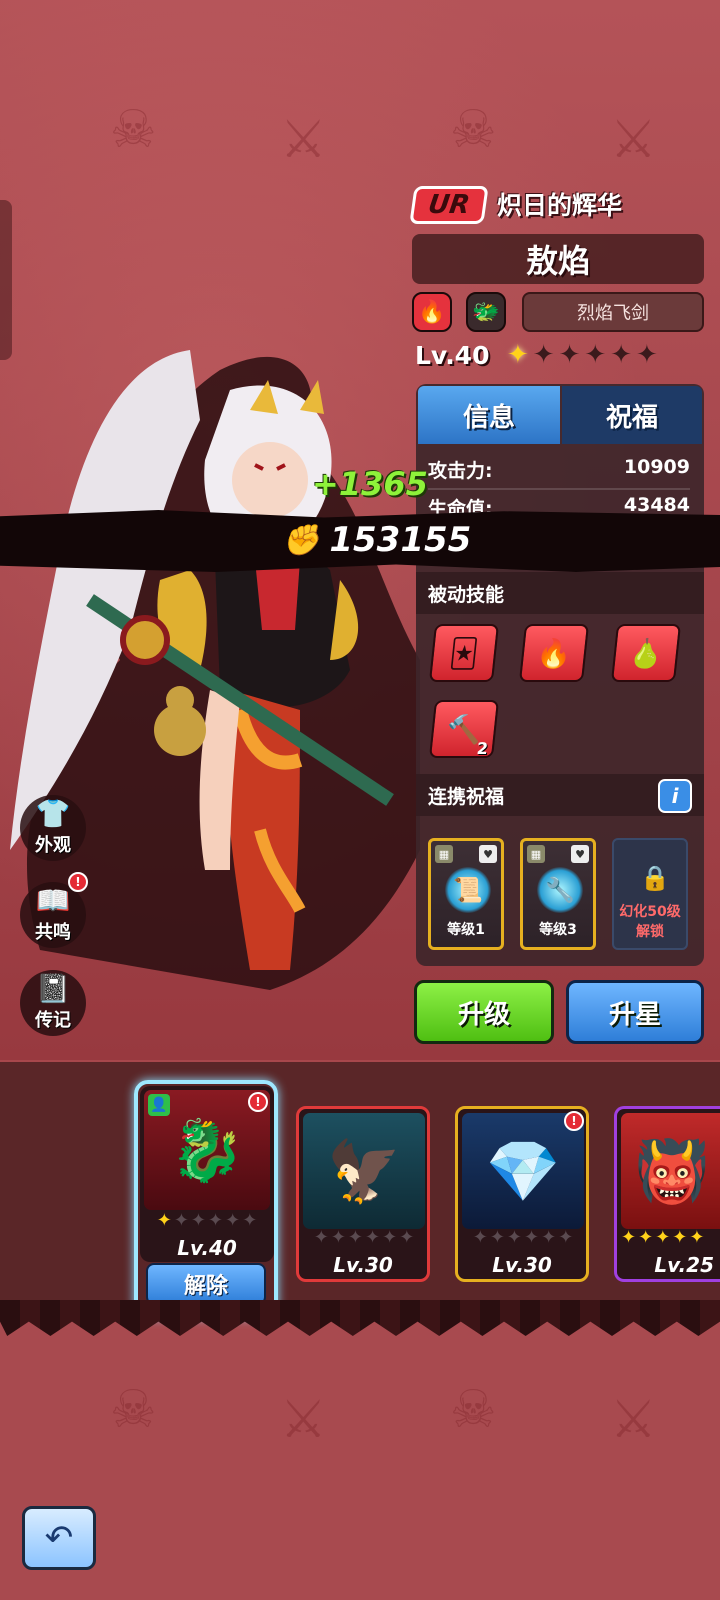 Image resolution: width=720 pixels, height=1600 pixels. Describe the element at coordinates (53, 813) in the screenshot. I see `shirt-icon: 👕` at that location.